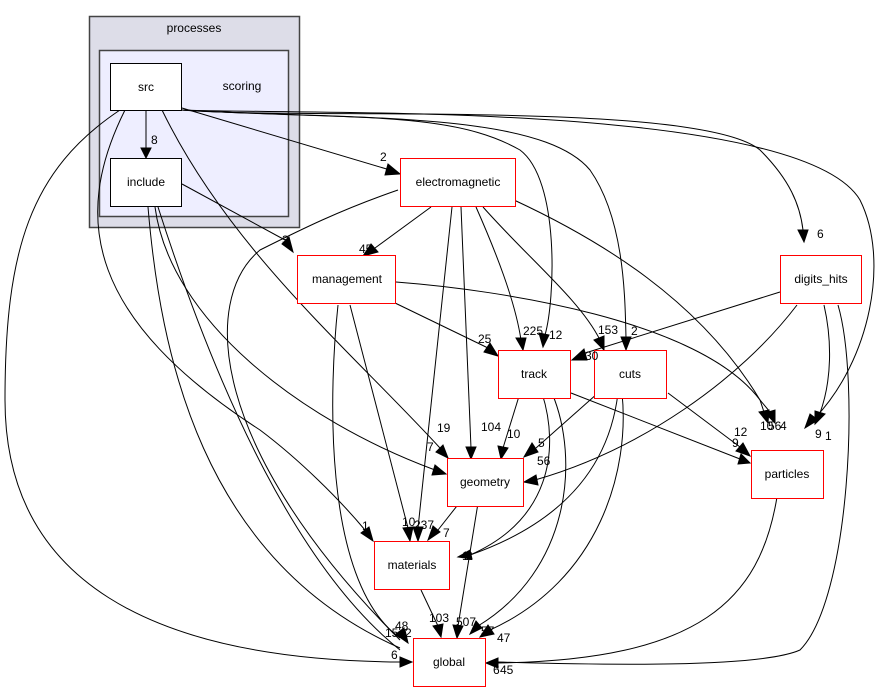  Describe the element at coordinates (592, 356) in the screenshot. I see `edge-label: 30` at that location.